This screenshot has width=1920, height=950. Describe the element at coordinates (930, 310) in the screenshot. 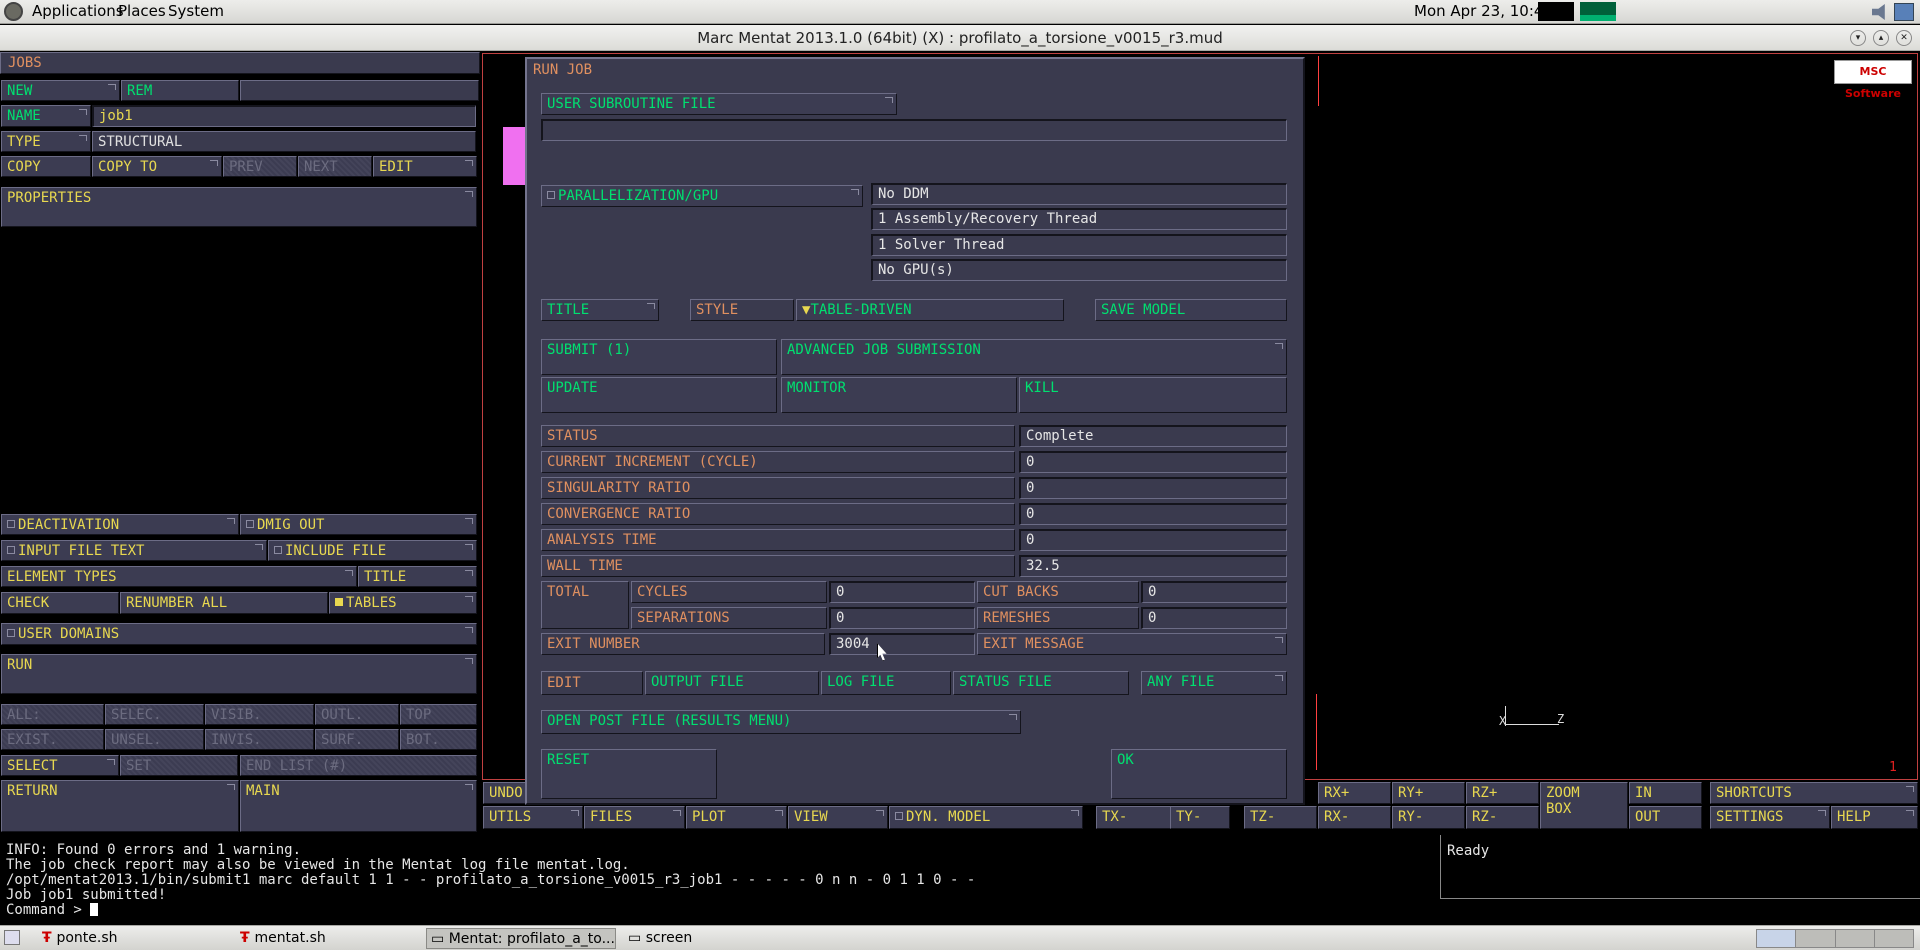

I see `style-dropdown: ▼TABLE-DRIVEN` at that location.